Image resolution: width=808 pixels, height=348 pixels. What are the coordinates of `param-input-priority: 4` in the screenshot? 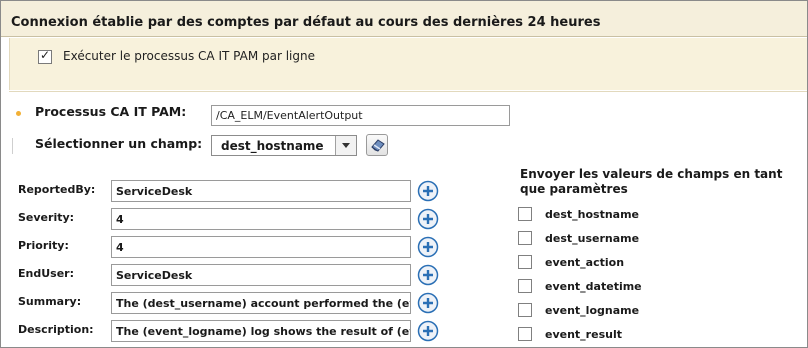 It's located at (261, 247).